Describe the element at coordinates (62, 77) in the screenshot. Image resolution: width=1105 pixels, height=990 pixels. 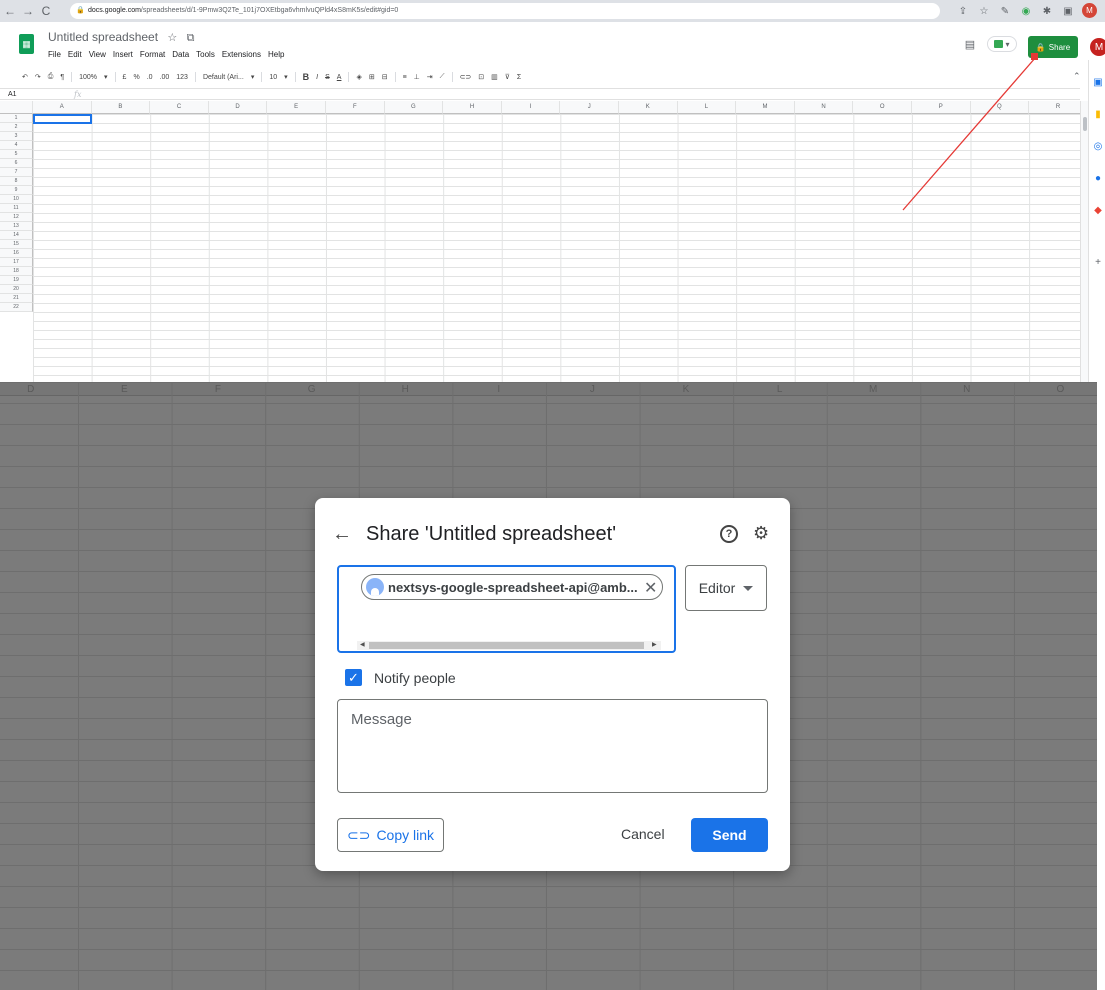
I see `paint-format-icon: ¶` at that location.